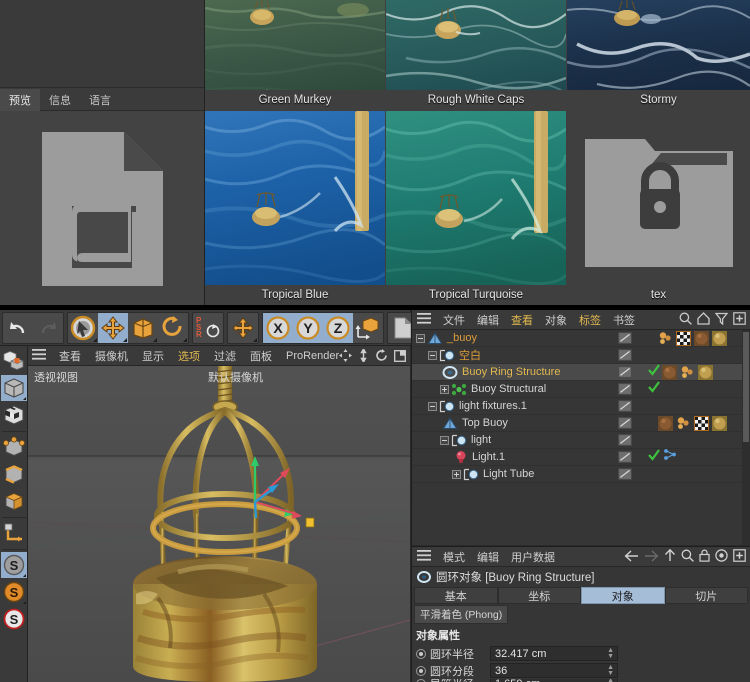 The width and height of the screenshot is (750, 682). What do you see at coordinates (113, 327) in the screenshot?
I see `move-tool` at bounding box center [113, 327].